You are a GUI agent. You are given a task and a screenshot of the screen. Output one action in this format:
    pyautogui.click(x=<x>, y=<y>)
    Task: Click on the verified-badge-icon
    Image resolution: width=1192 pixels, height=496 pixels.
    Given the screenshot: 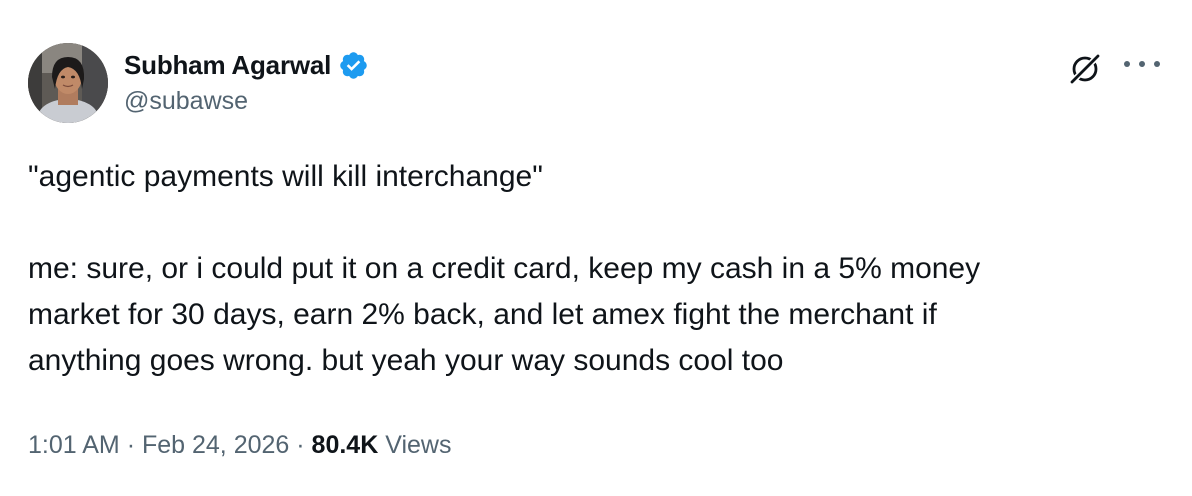 What is the action you would take?
    pyautogui.click(x=353, y=65)
    